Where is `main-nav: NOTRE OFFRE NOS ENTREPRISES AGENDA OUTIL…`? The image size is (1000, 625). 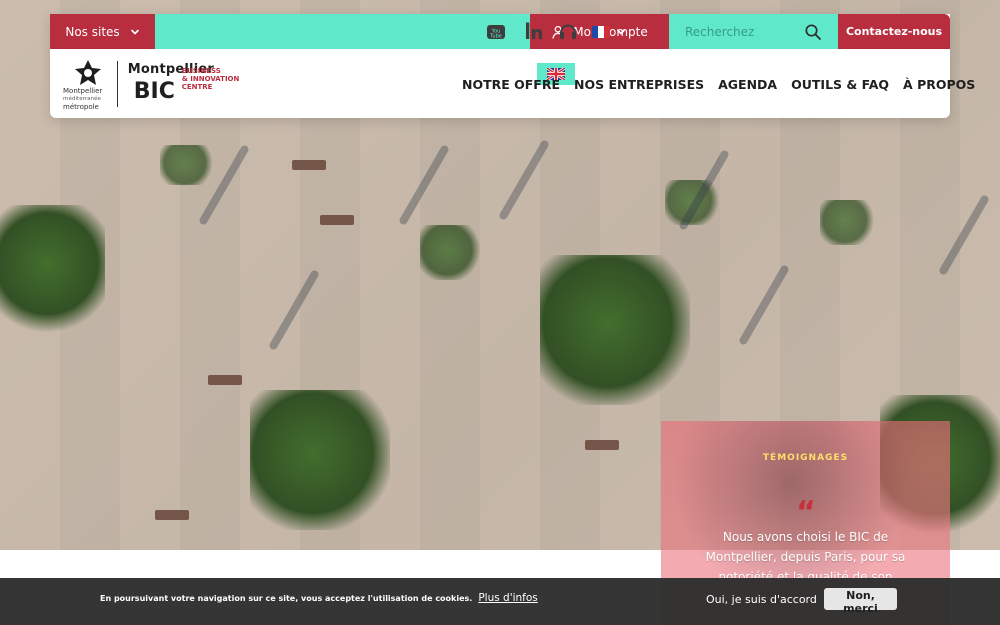
main-nav: NOTRE OFFRE NOS ENTREPRISES AGENDA OUTIL… is located at coordinates (718, 87).